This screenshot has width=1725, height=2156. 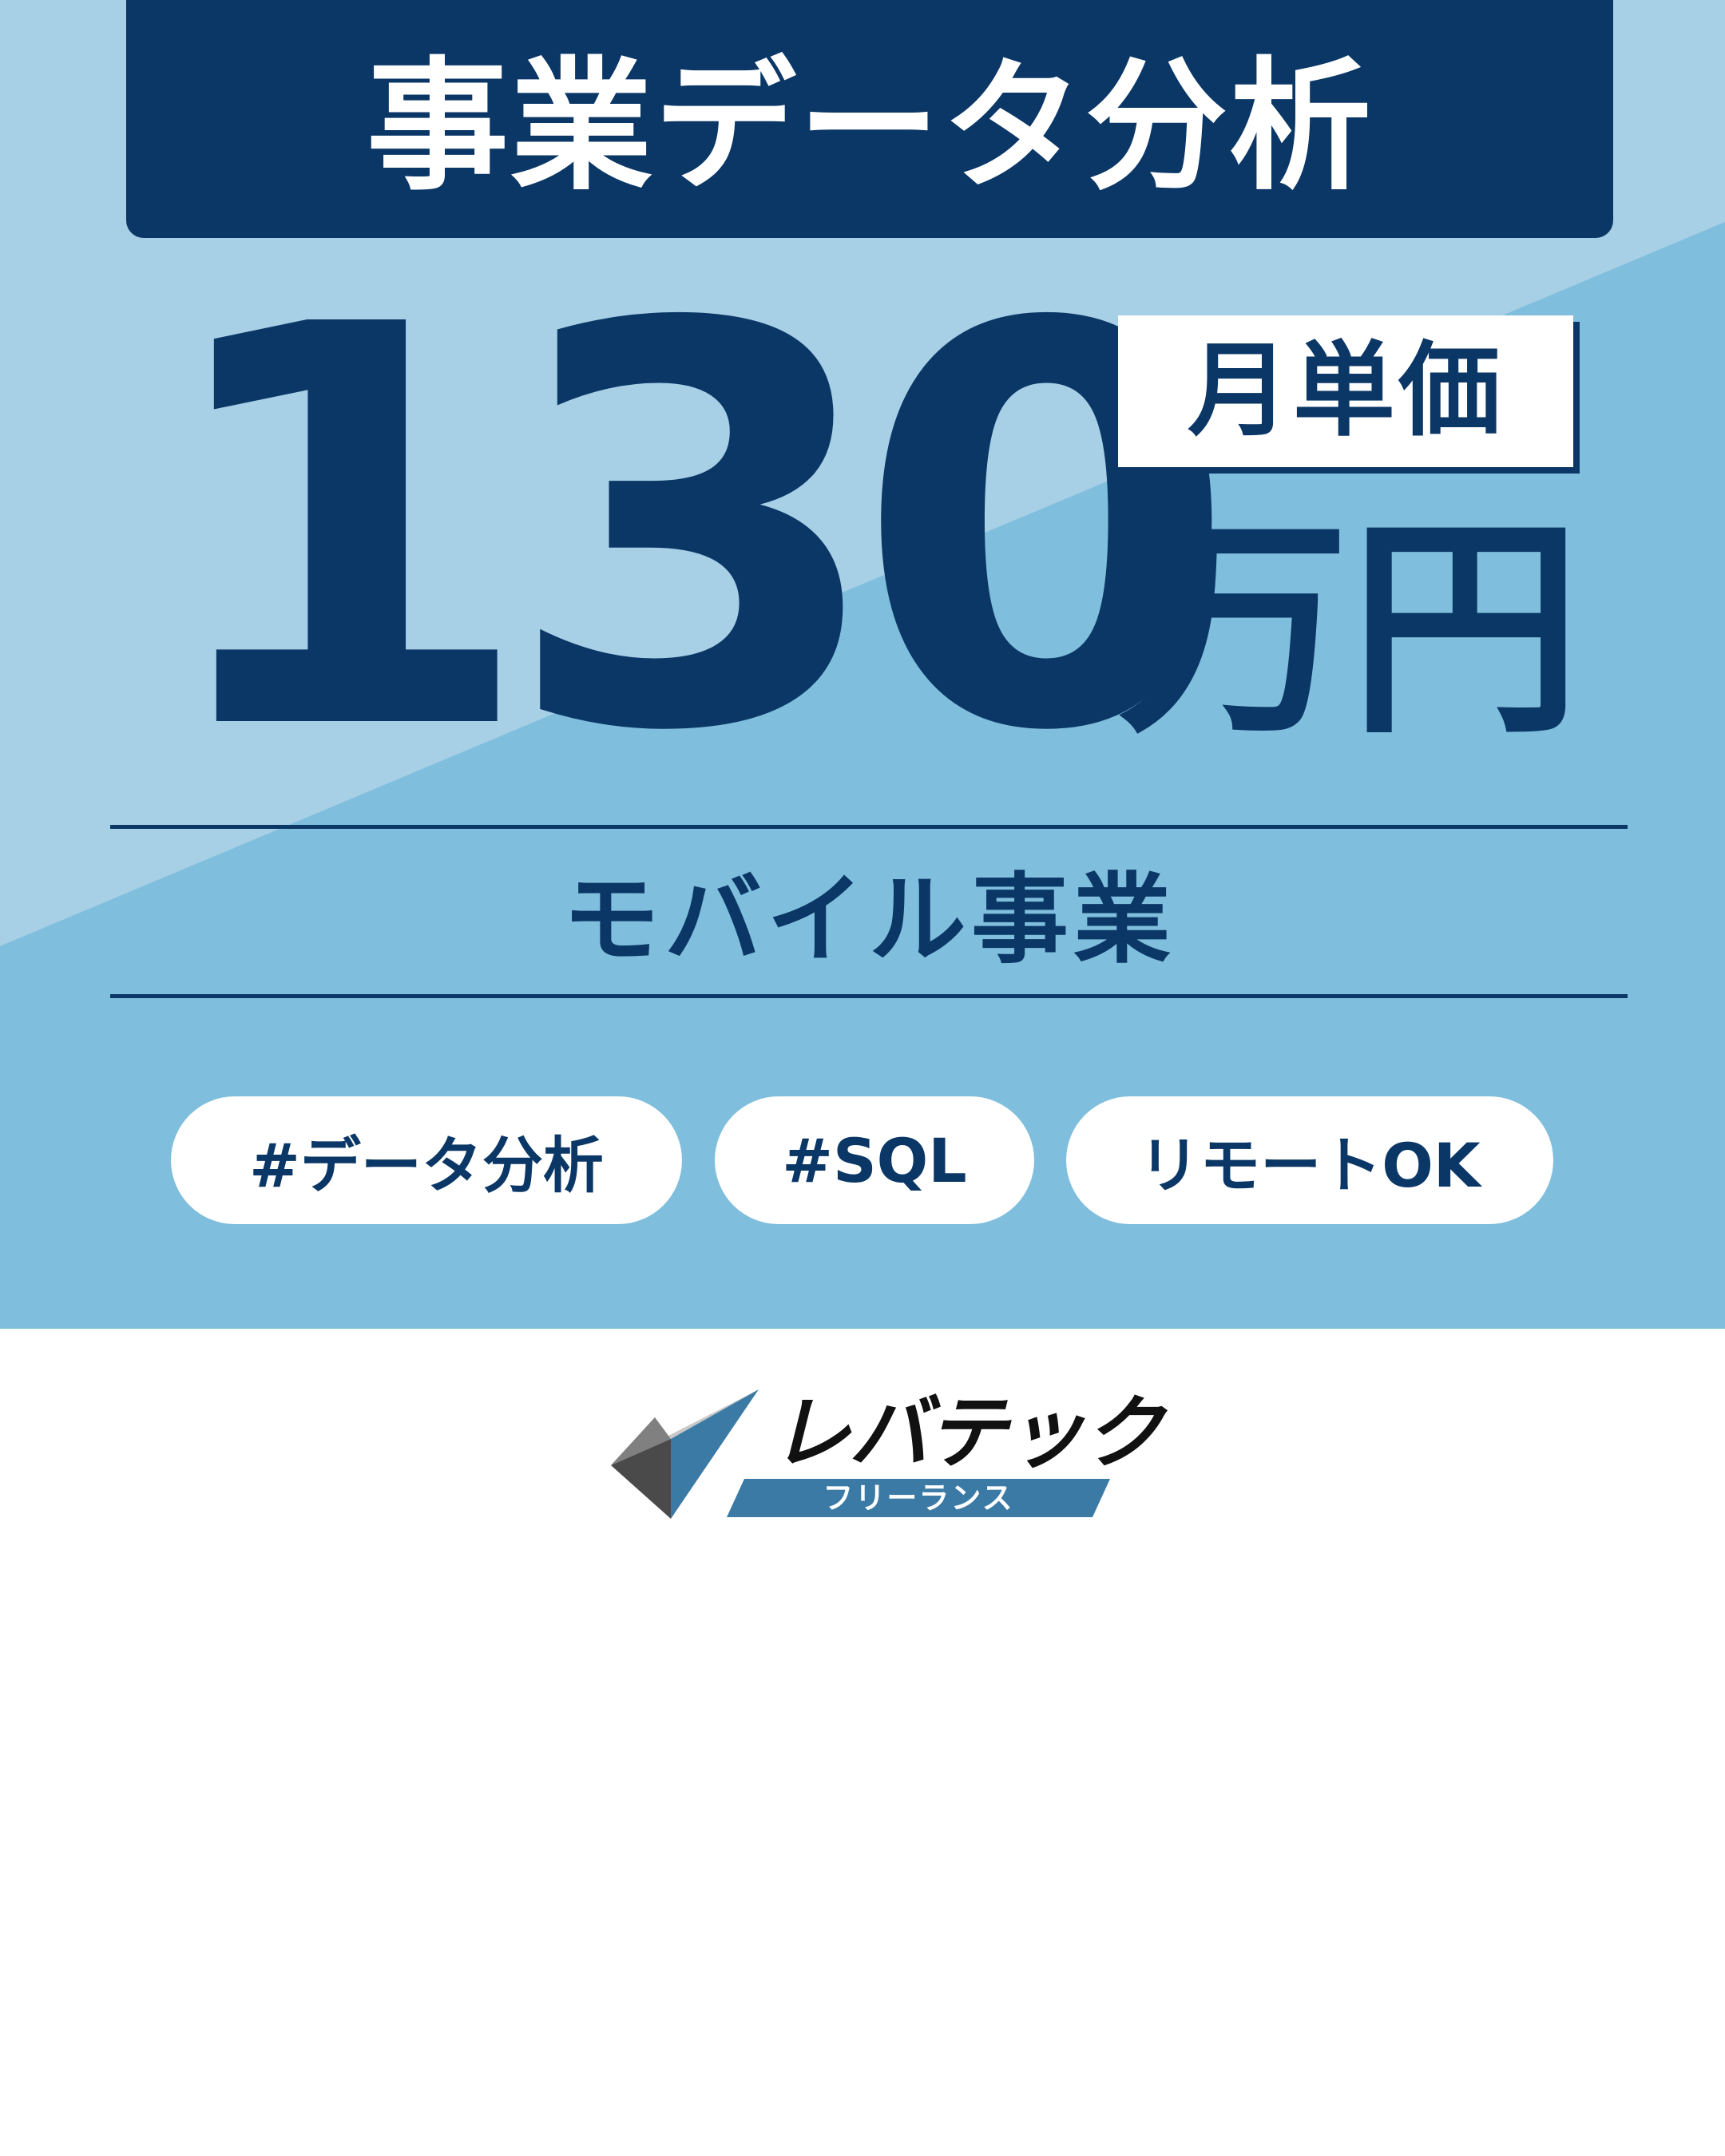 I want to click on tag-remote-ok: リモートOK, so click(x=1309, y=1160).